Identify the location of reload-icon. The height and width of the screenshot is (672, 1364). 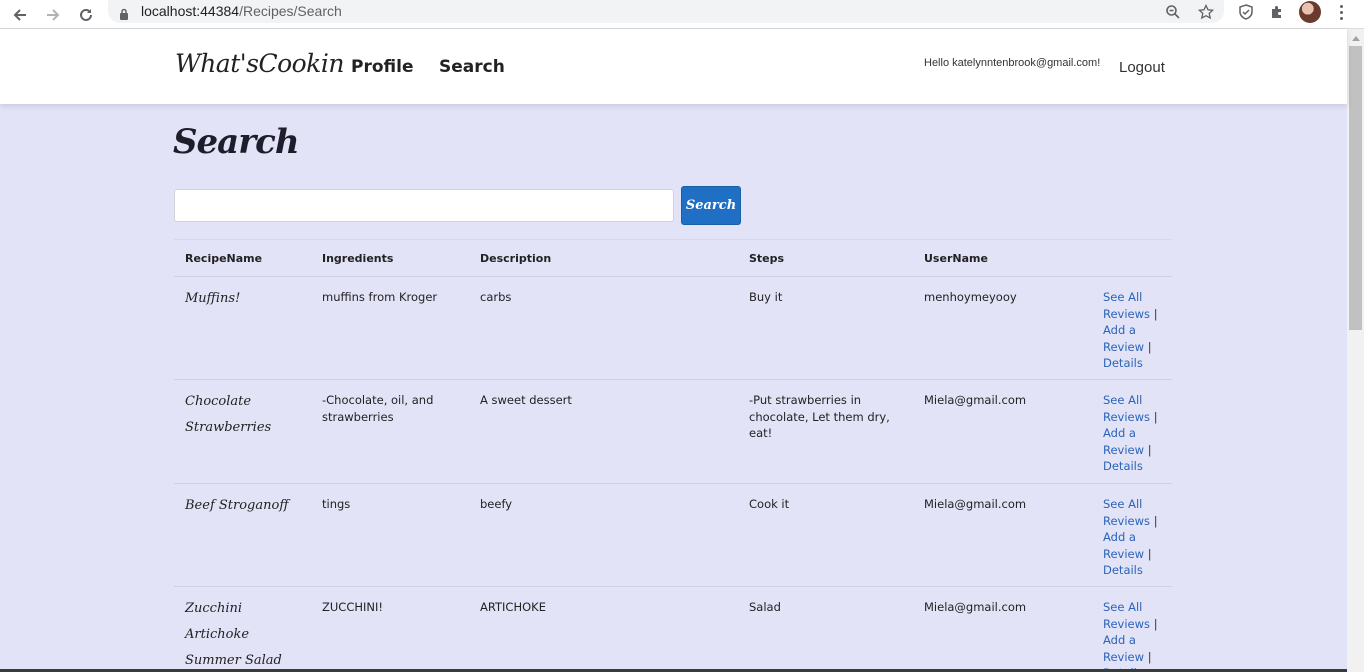
(86, 15).